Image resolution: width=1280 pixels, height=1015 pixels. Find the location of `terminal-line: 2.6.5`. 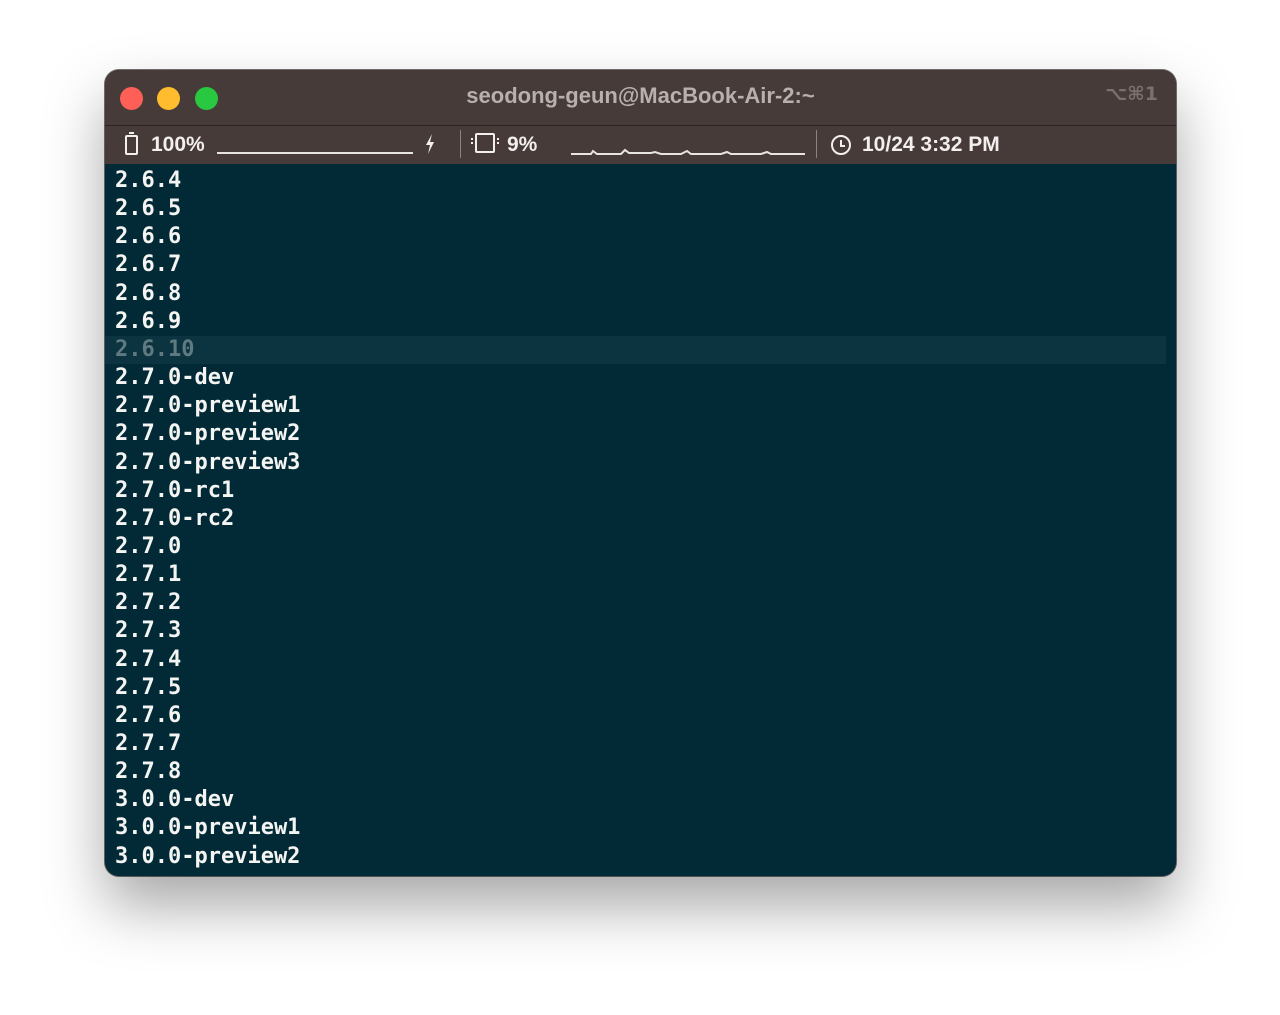

terminal-line: 2.6.5 is located at coordinates (148, 209).